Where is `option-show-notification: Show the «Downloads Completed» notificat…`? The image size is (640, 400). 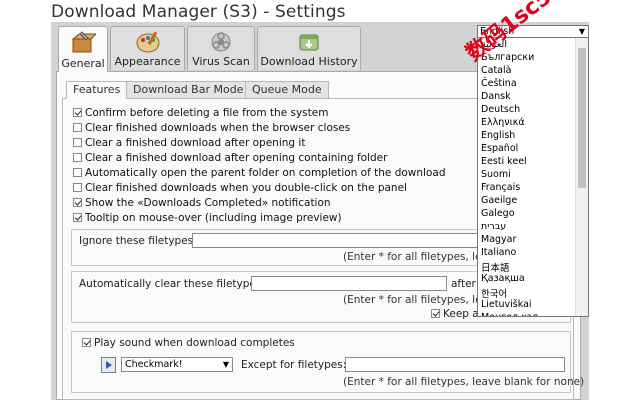 option-show-notification: Show the «Downloads Completed» notificat… is located at coordinates (202, 203).